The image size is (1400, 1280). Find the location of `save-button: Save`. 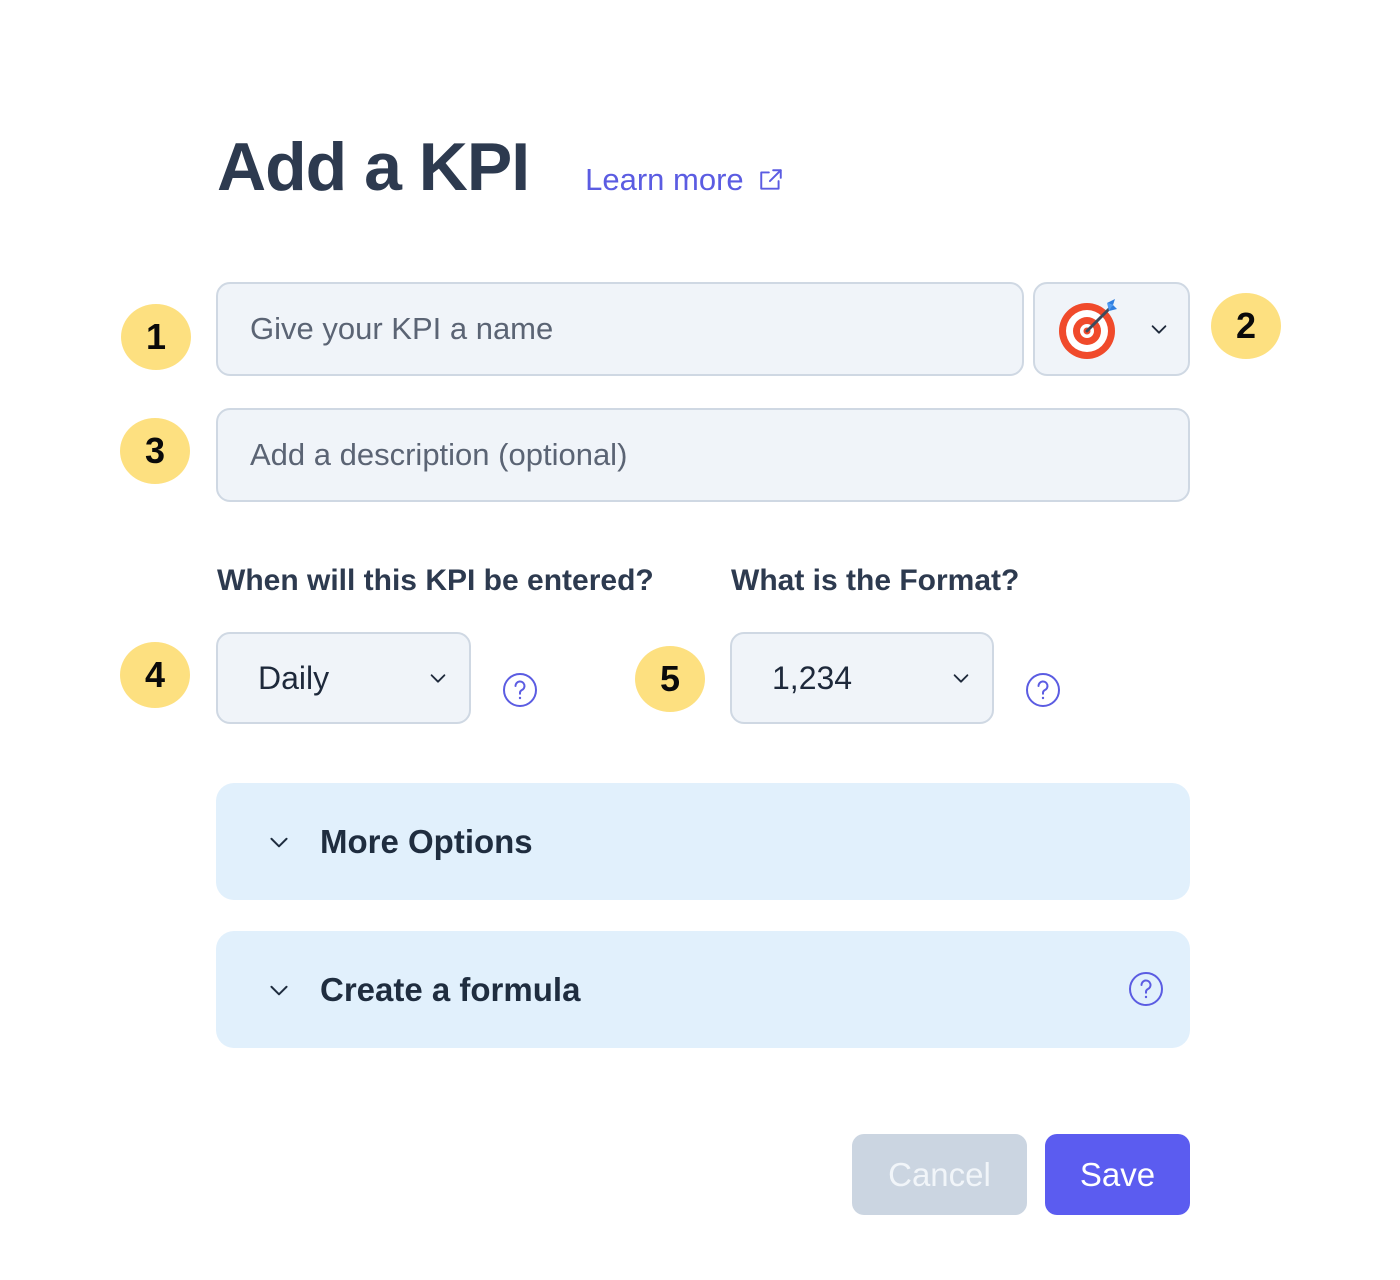

save-button: Save is located at coordinates (1117, 1174).